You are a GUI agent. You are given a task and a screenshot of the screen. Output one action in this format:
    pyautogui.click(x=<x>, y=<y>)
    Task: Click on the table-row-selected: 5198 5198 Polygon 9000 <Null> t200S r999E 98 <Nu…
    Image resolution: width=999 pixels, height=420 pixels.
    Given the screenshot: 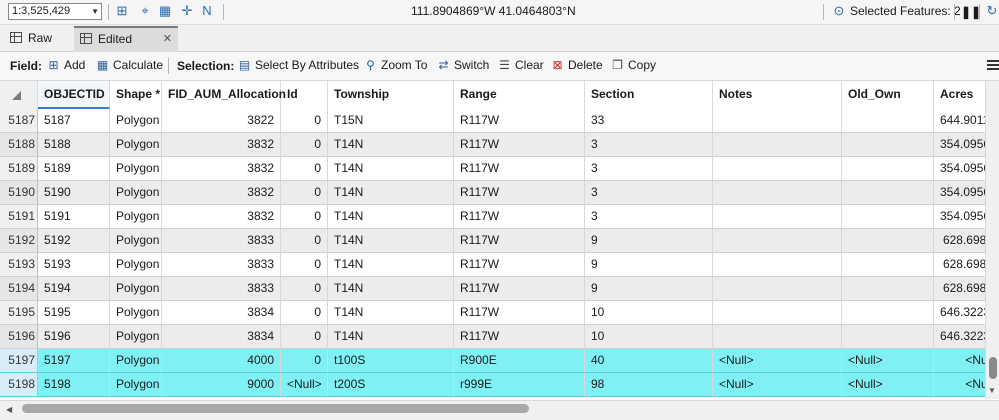 What is the action you would take?
    pyautogui.click(x=499, y=385)
    